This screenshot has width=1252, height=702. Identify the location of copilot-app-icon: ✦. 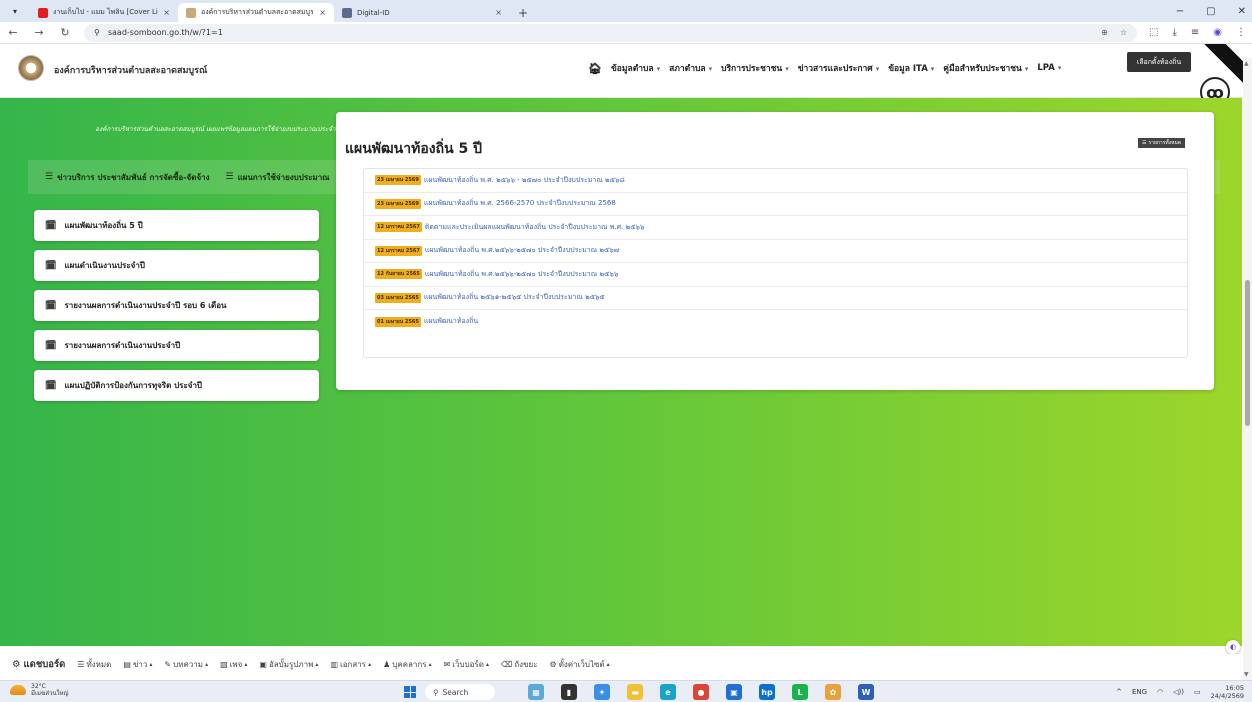
(602, 692).